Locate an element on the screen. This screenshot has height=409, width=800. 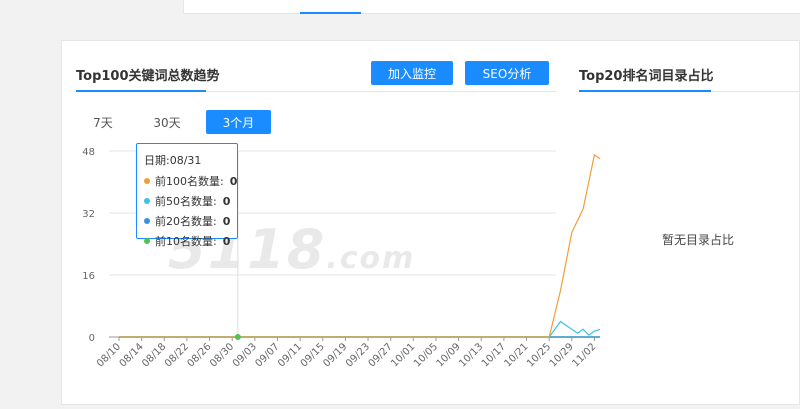
tooltip-row: 前100名数量: 0 is located at coordinates (190, 181).